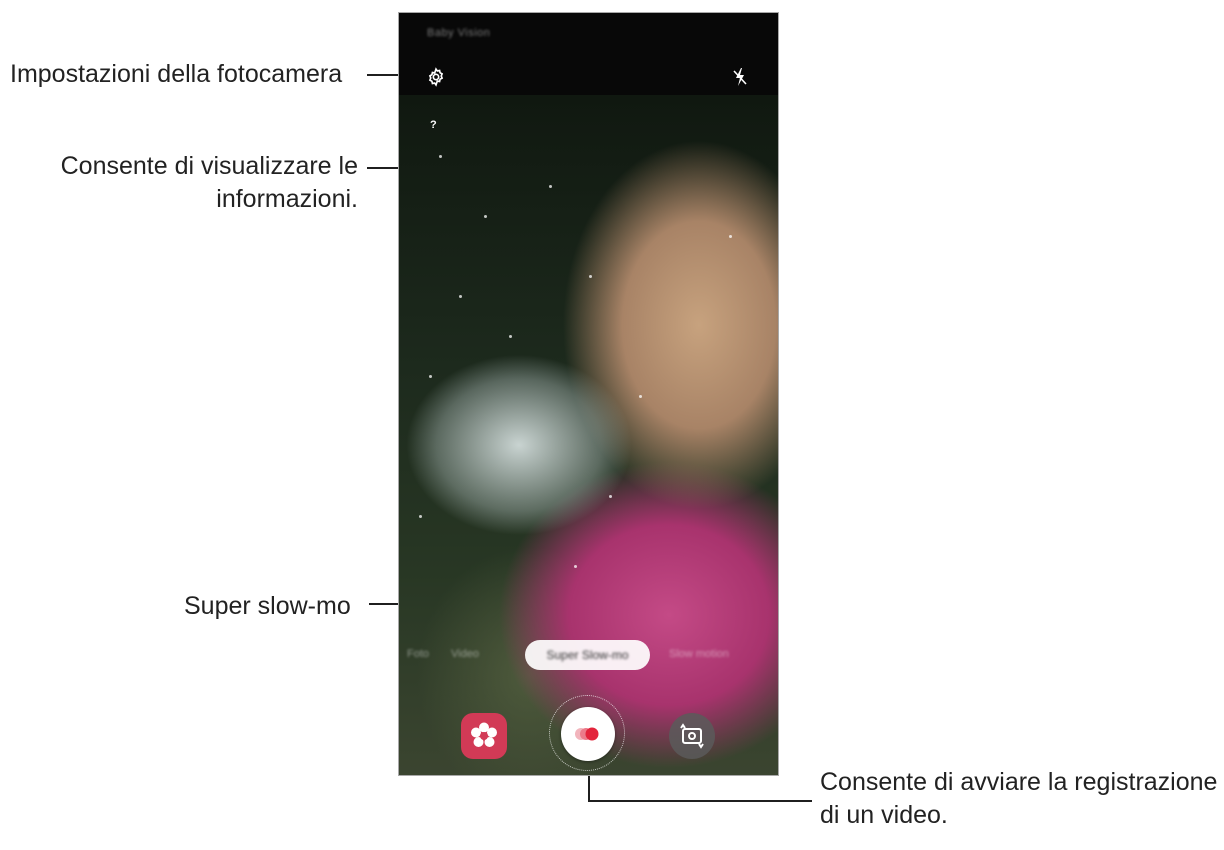 This screenshot has width=1224, height=850. I want to click on callout-record-line1: Consente di avviare la registrazione, so click(1019, 782).